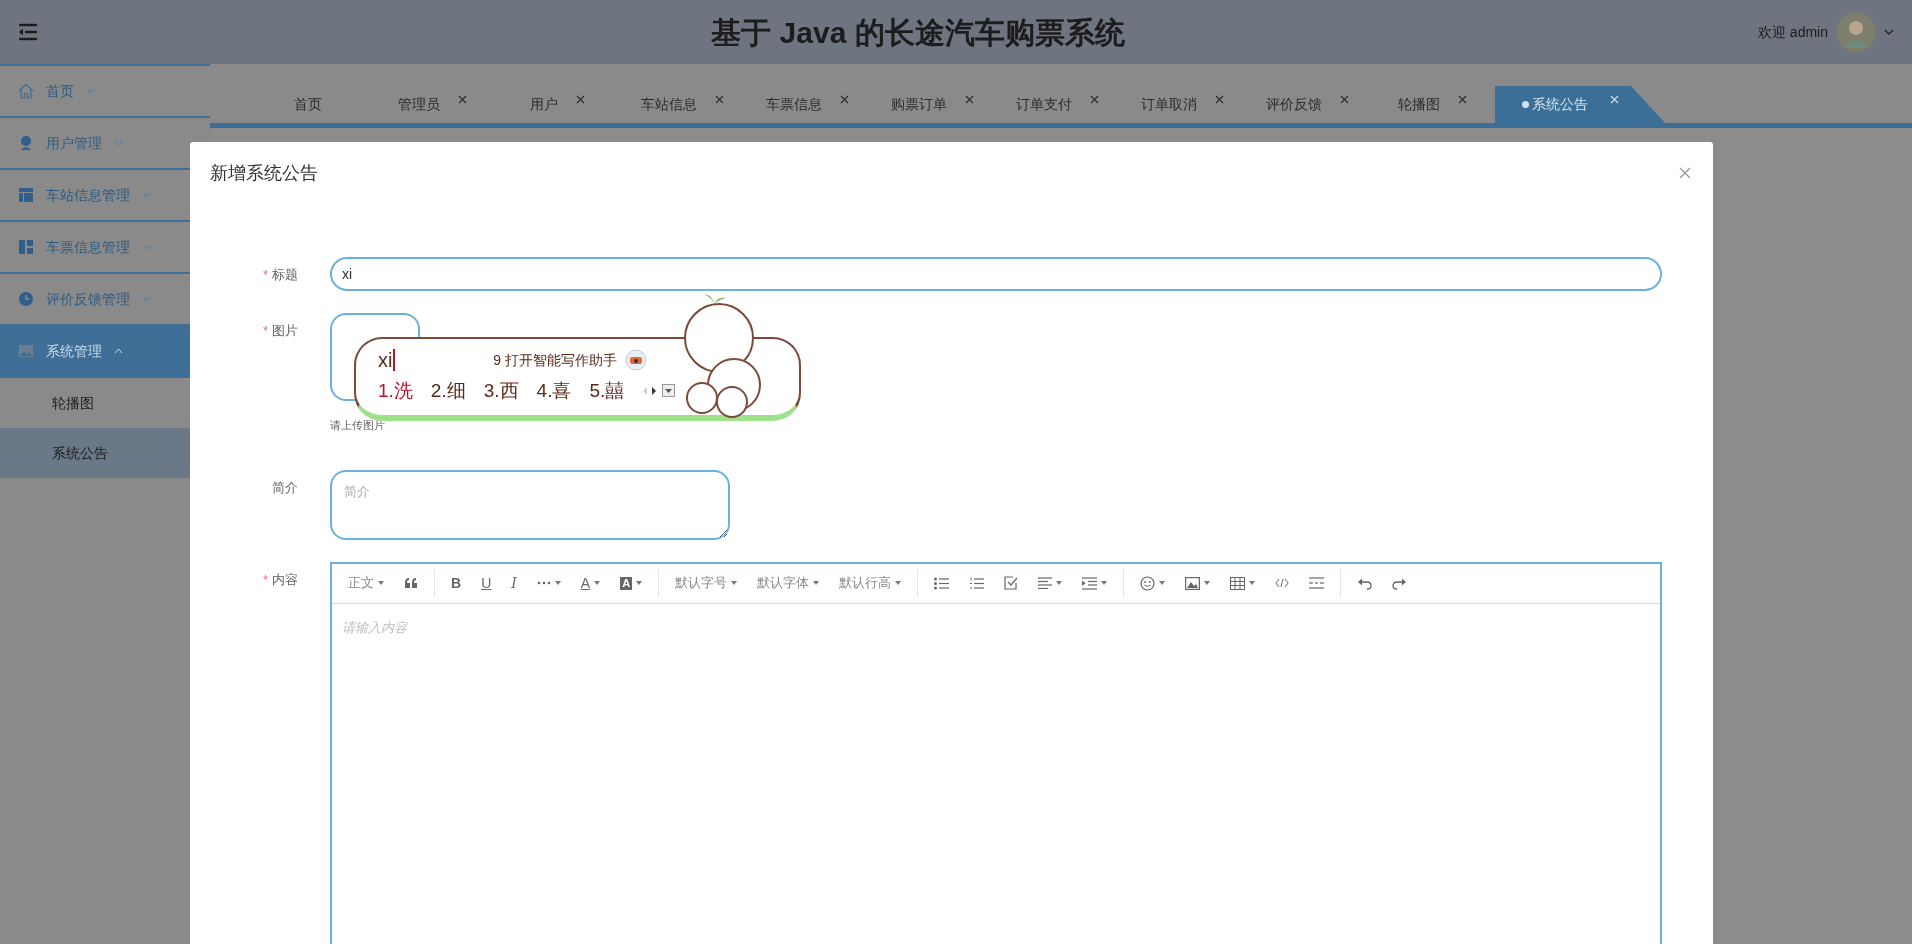 The image size is (1912, 944). What do you see at coordinates (1792, 32) in the screenshot?
I see `welcome-text: 欢迎 admin` at bounding box center [1792, 32].